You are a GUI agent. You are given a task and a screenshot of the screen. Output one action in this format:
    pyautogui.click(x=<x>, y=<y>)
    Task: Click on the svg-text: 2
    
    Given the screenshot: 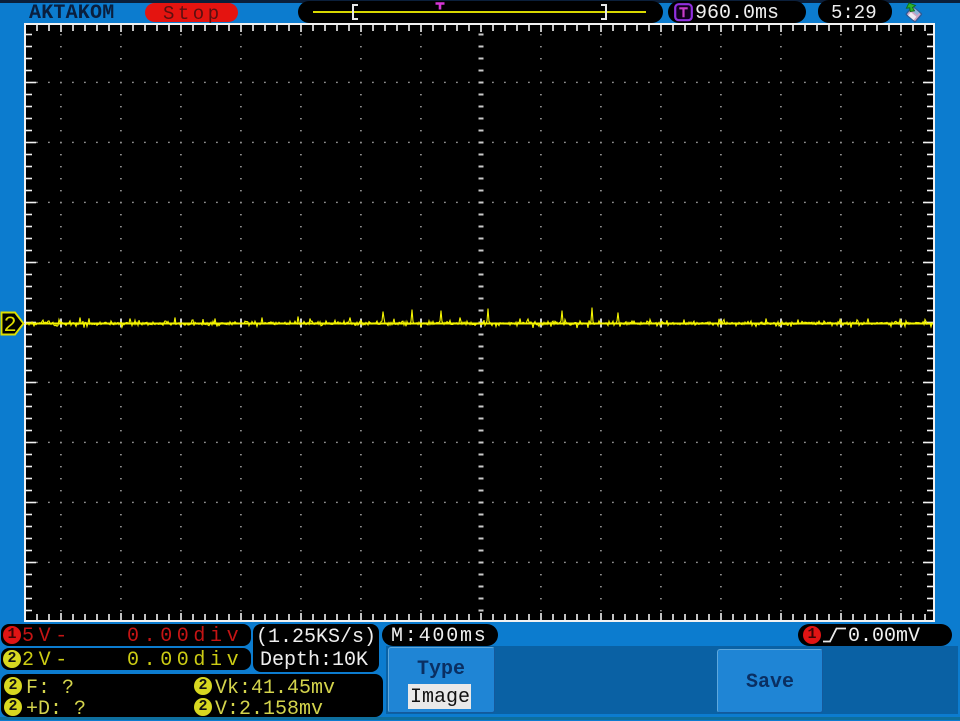 What is the action you would take?
    pyautogui.click(x=10, y=325)
    